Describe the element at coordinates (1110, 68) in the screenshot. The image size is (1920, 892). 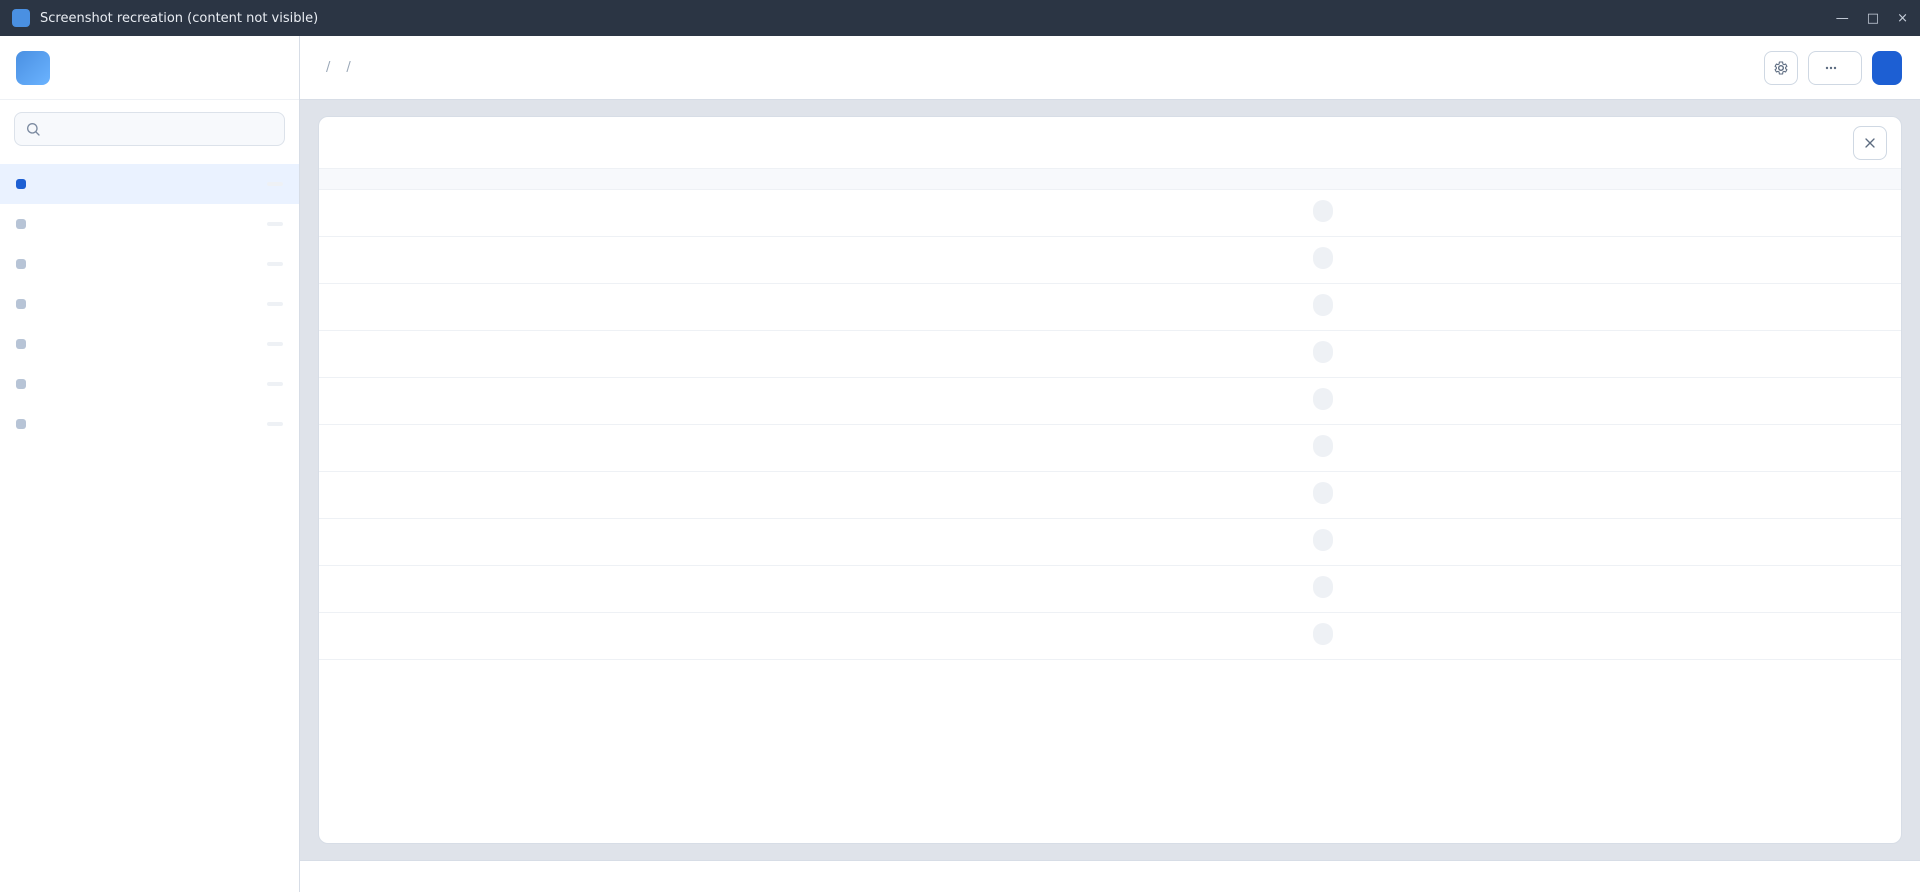
I see `topbar: / /` at that location.